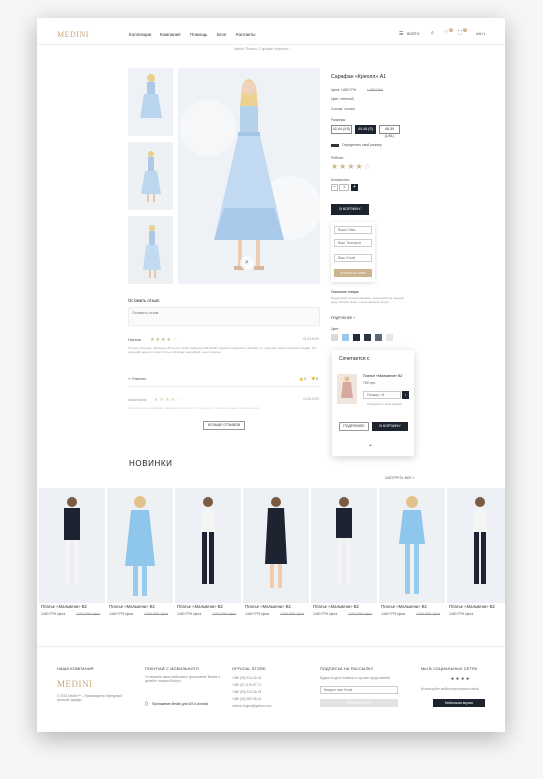 The image size is (543, 779). I want to click on reply-link: ↩ Ответить, so click(137, 379).